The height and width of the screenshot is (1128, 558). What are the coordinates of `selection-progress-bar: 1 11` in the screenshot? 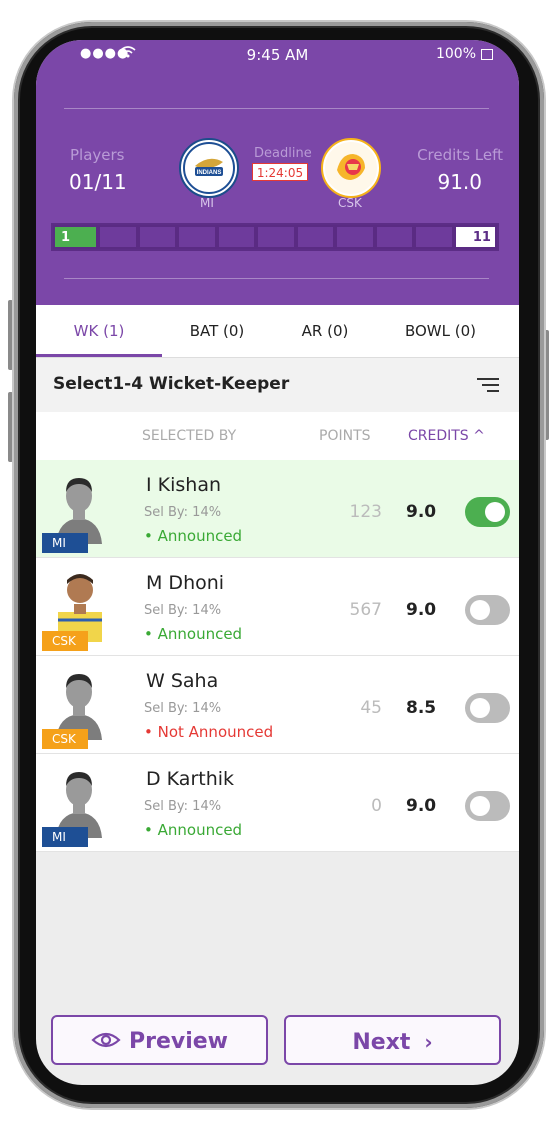 It's located at (275, 237).